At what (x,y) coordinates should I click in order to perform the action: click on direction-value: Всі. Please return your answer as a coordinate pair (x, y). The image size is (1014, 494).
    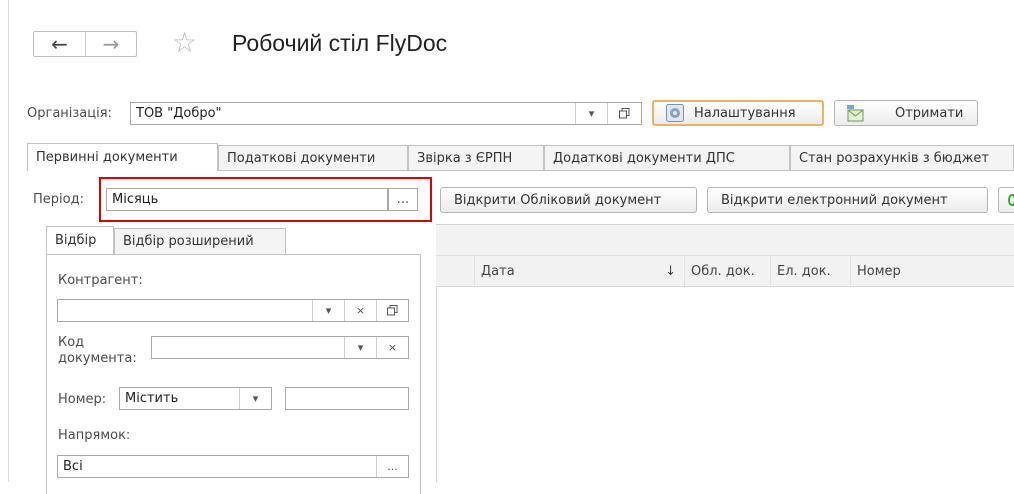
    Looking at the image, I should click on (73, 466).